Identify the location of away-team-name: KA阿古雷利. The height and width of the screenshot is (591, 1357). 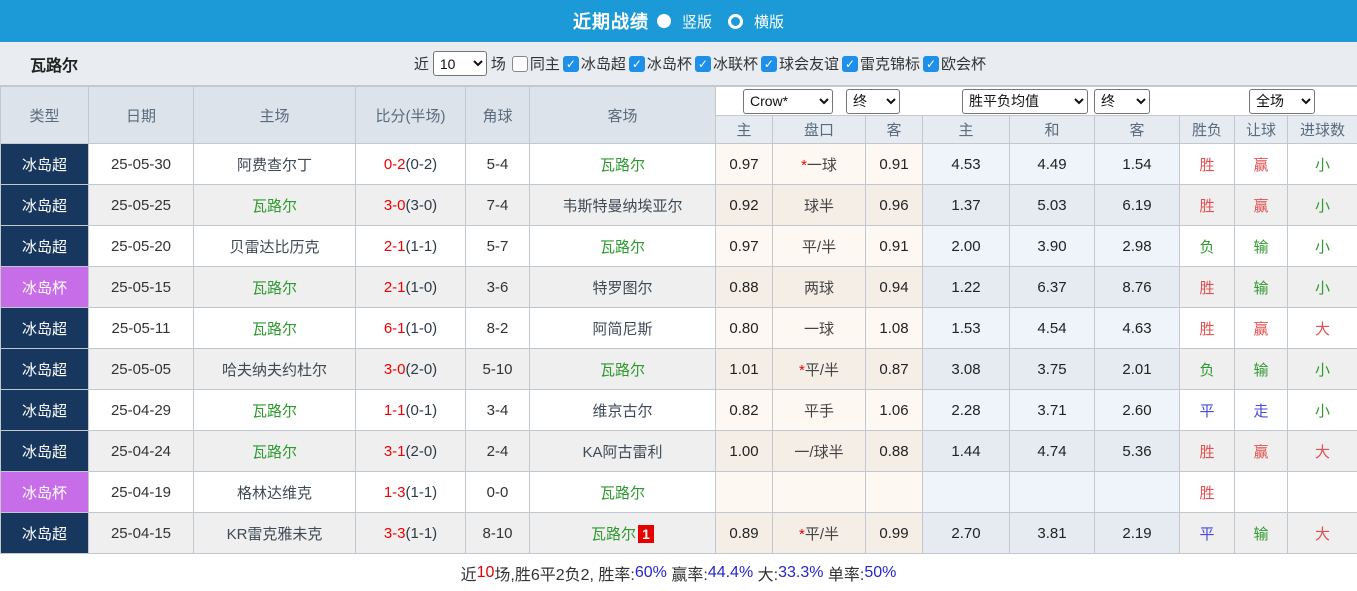
(622, 452).